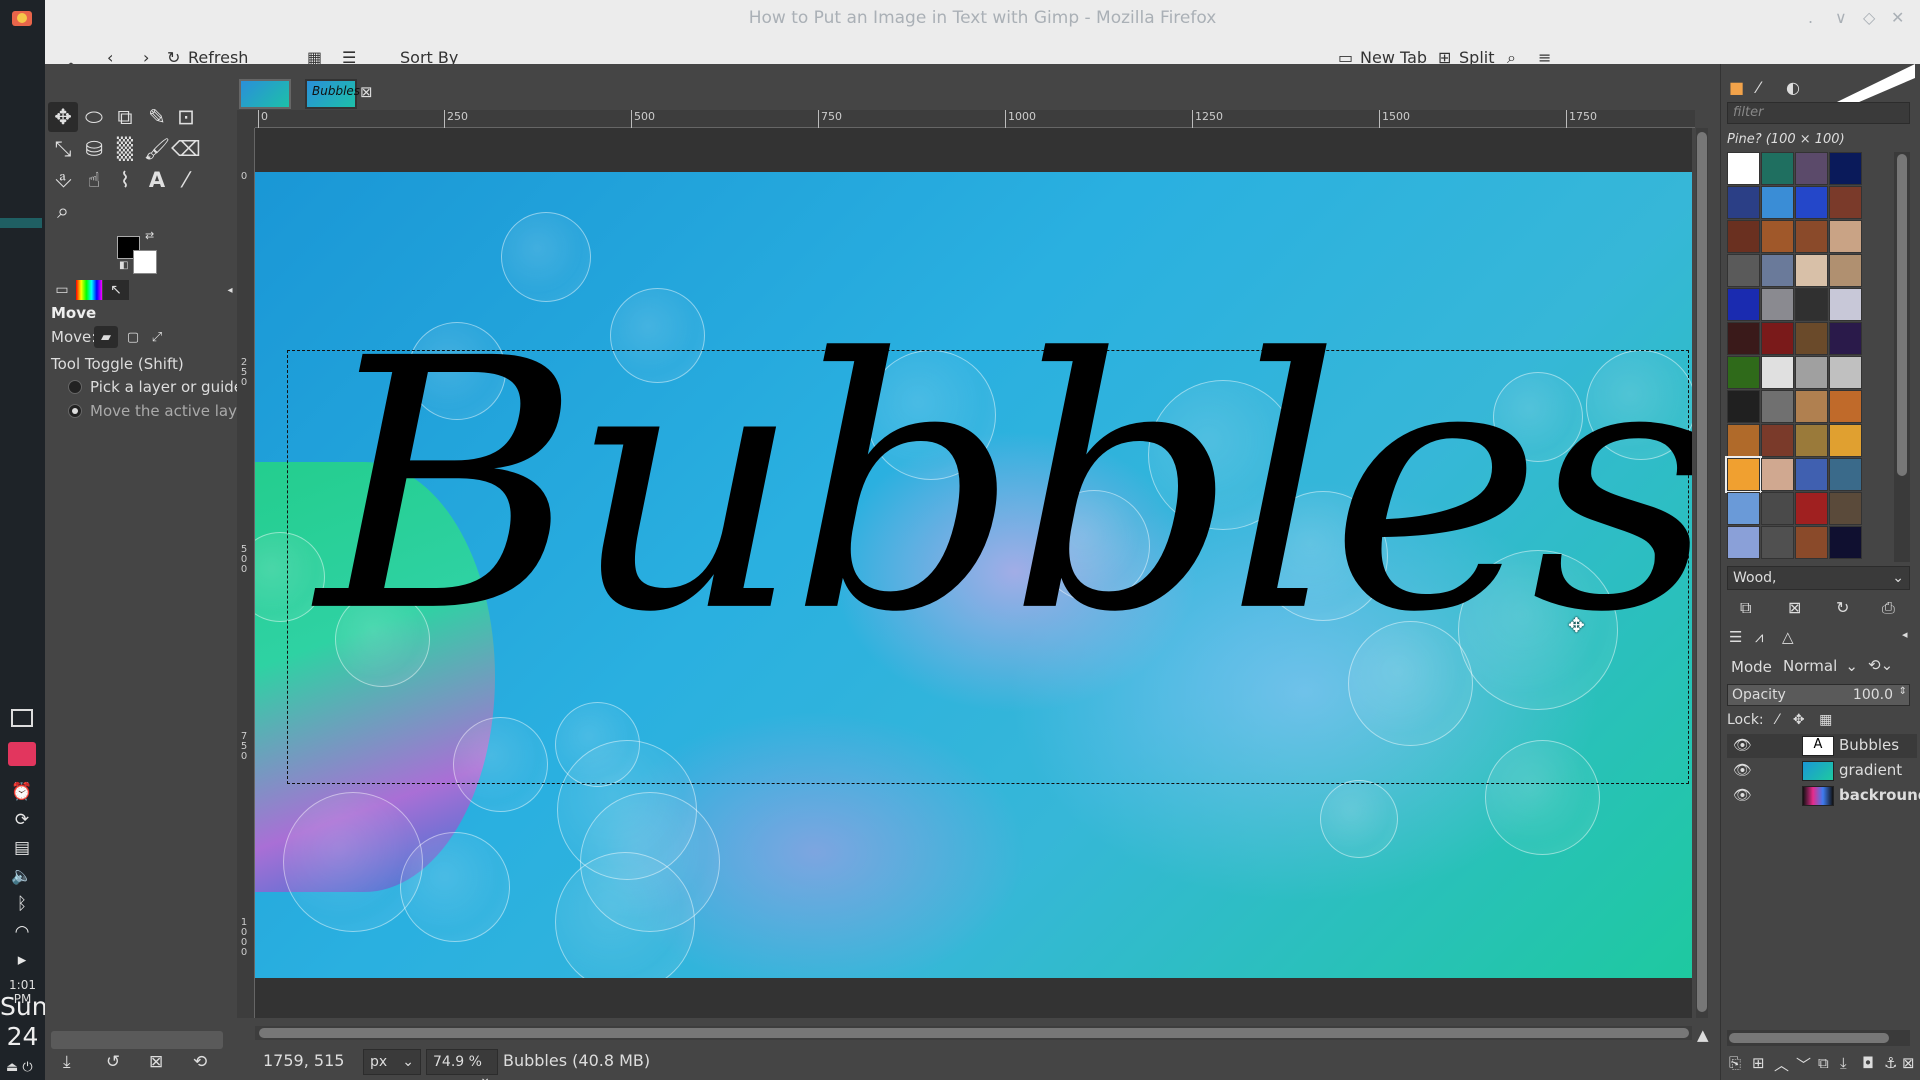 The width and height of the screenshot is (1920, 1080). What do you see at coordinates (429, 56) in the screenshot?
I see `sort-by-button: Sort By` at bounding box center [429, 56].